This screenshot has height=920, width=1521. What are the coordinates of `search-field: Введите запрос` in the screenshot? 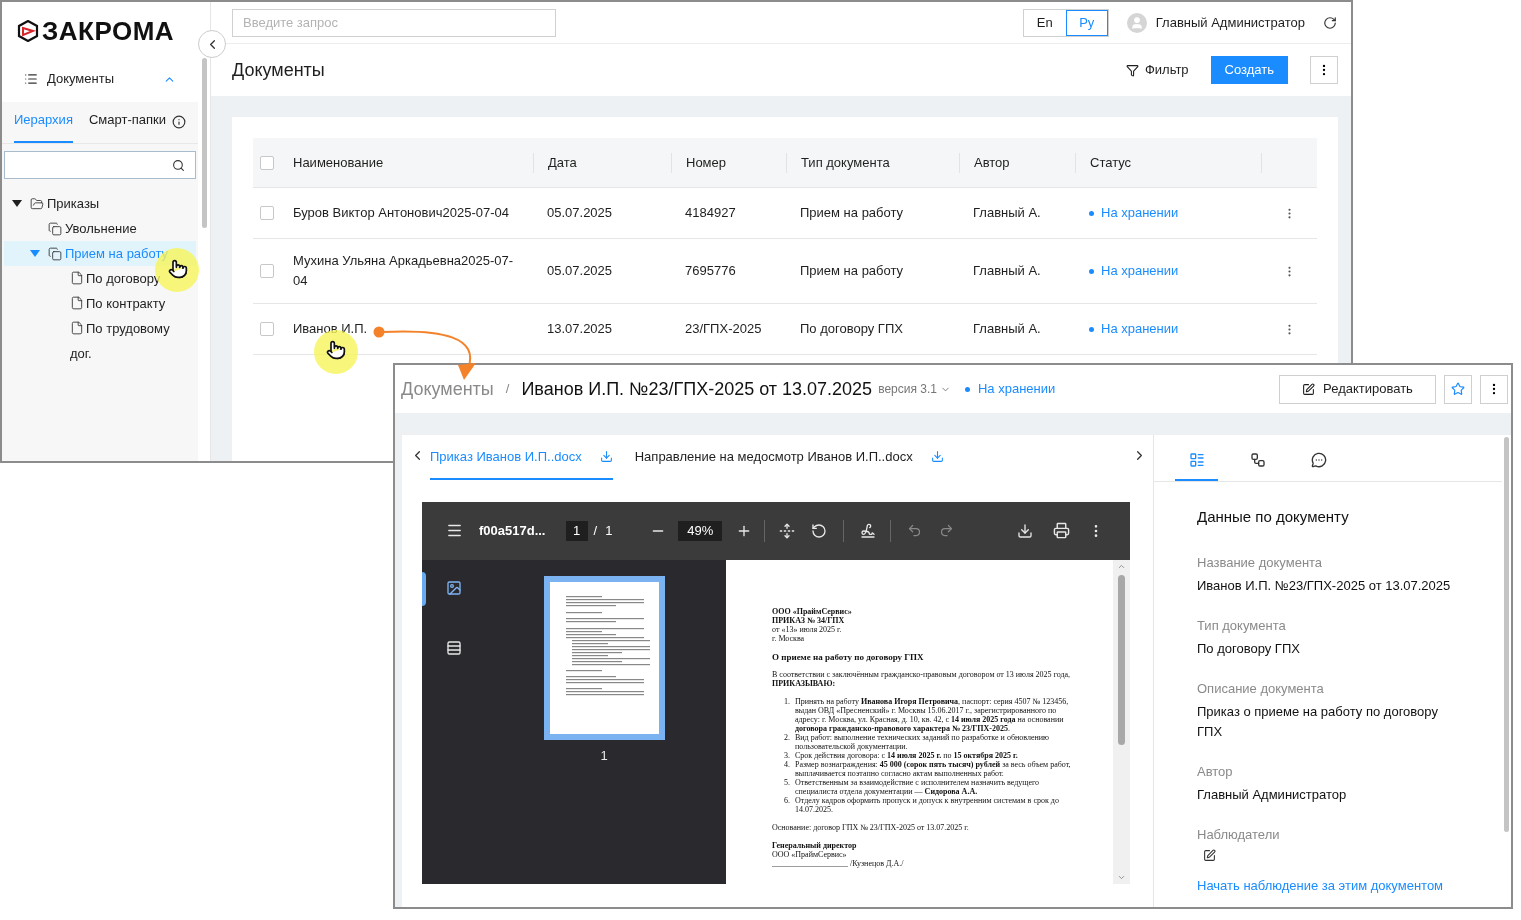 It's located at (394, 22).